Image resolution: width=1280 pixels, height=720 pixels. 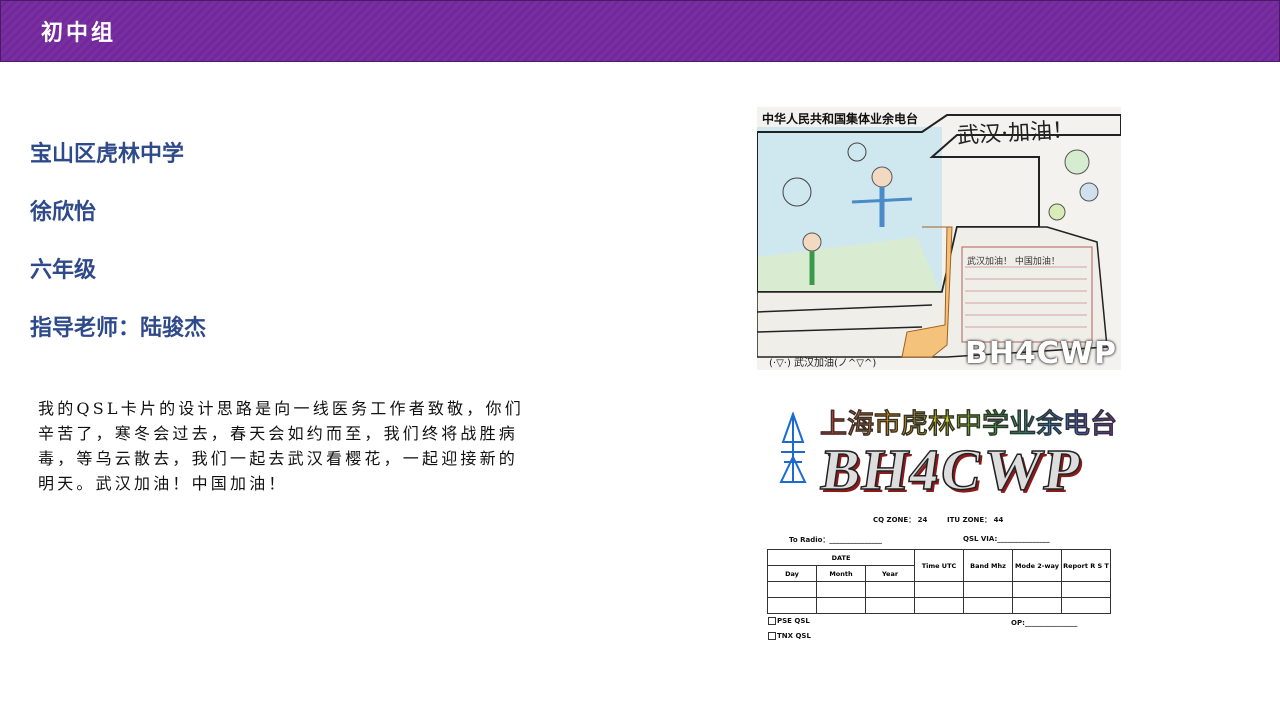 What do you see at coordinates (1015, 133) in the screenshot?
I see `drawing-slogan: 武汉·加油！` at bounding box center [1015, 133].